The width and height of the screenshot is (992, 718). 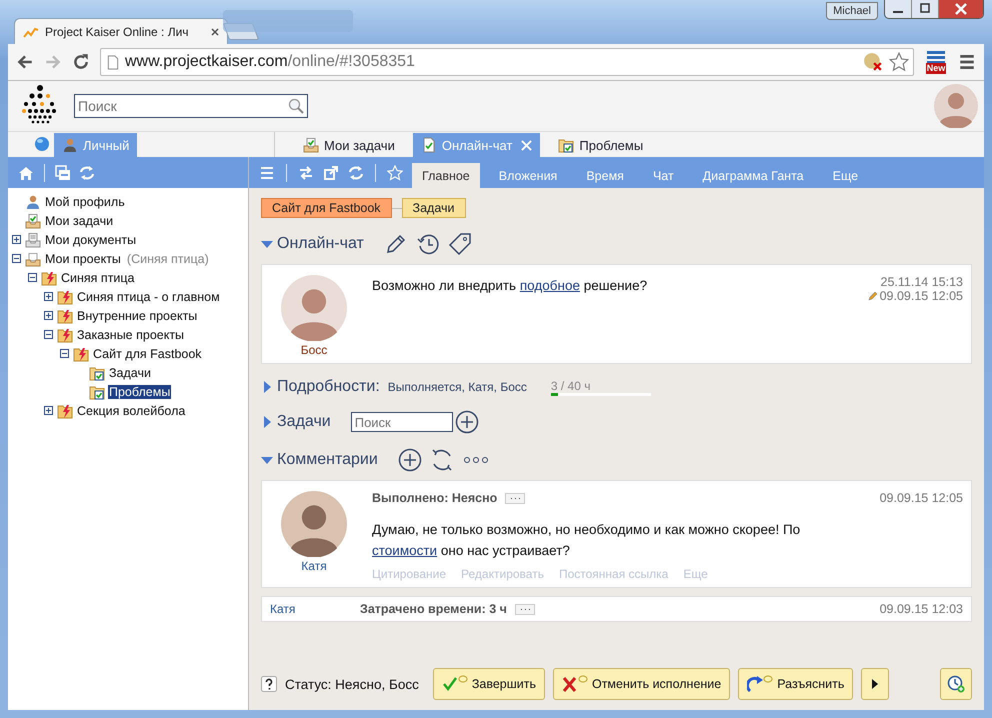 I want to click on address-bar: www.projectkaiser.com/online/#!3058351, so click(x=507, y=62).